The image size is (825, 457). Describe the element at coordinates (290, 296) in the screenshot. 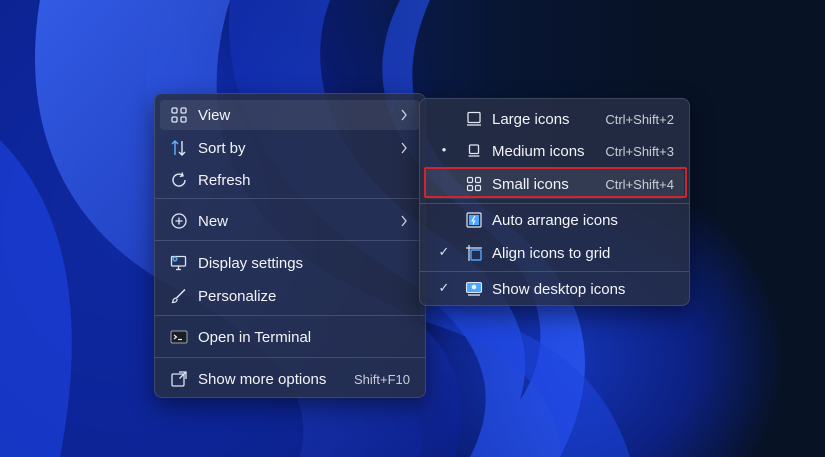

I see `menu-item-personalize: Personalize` at that location.